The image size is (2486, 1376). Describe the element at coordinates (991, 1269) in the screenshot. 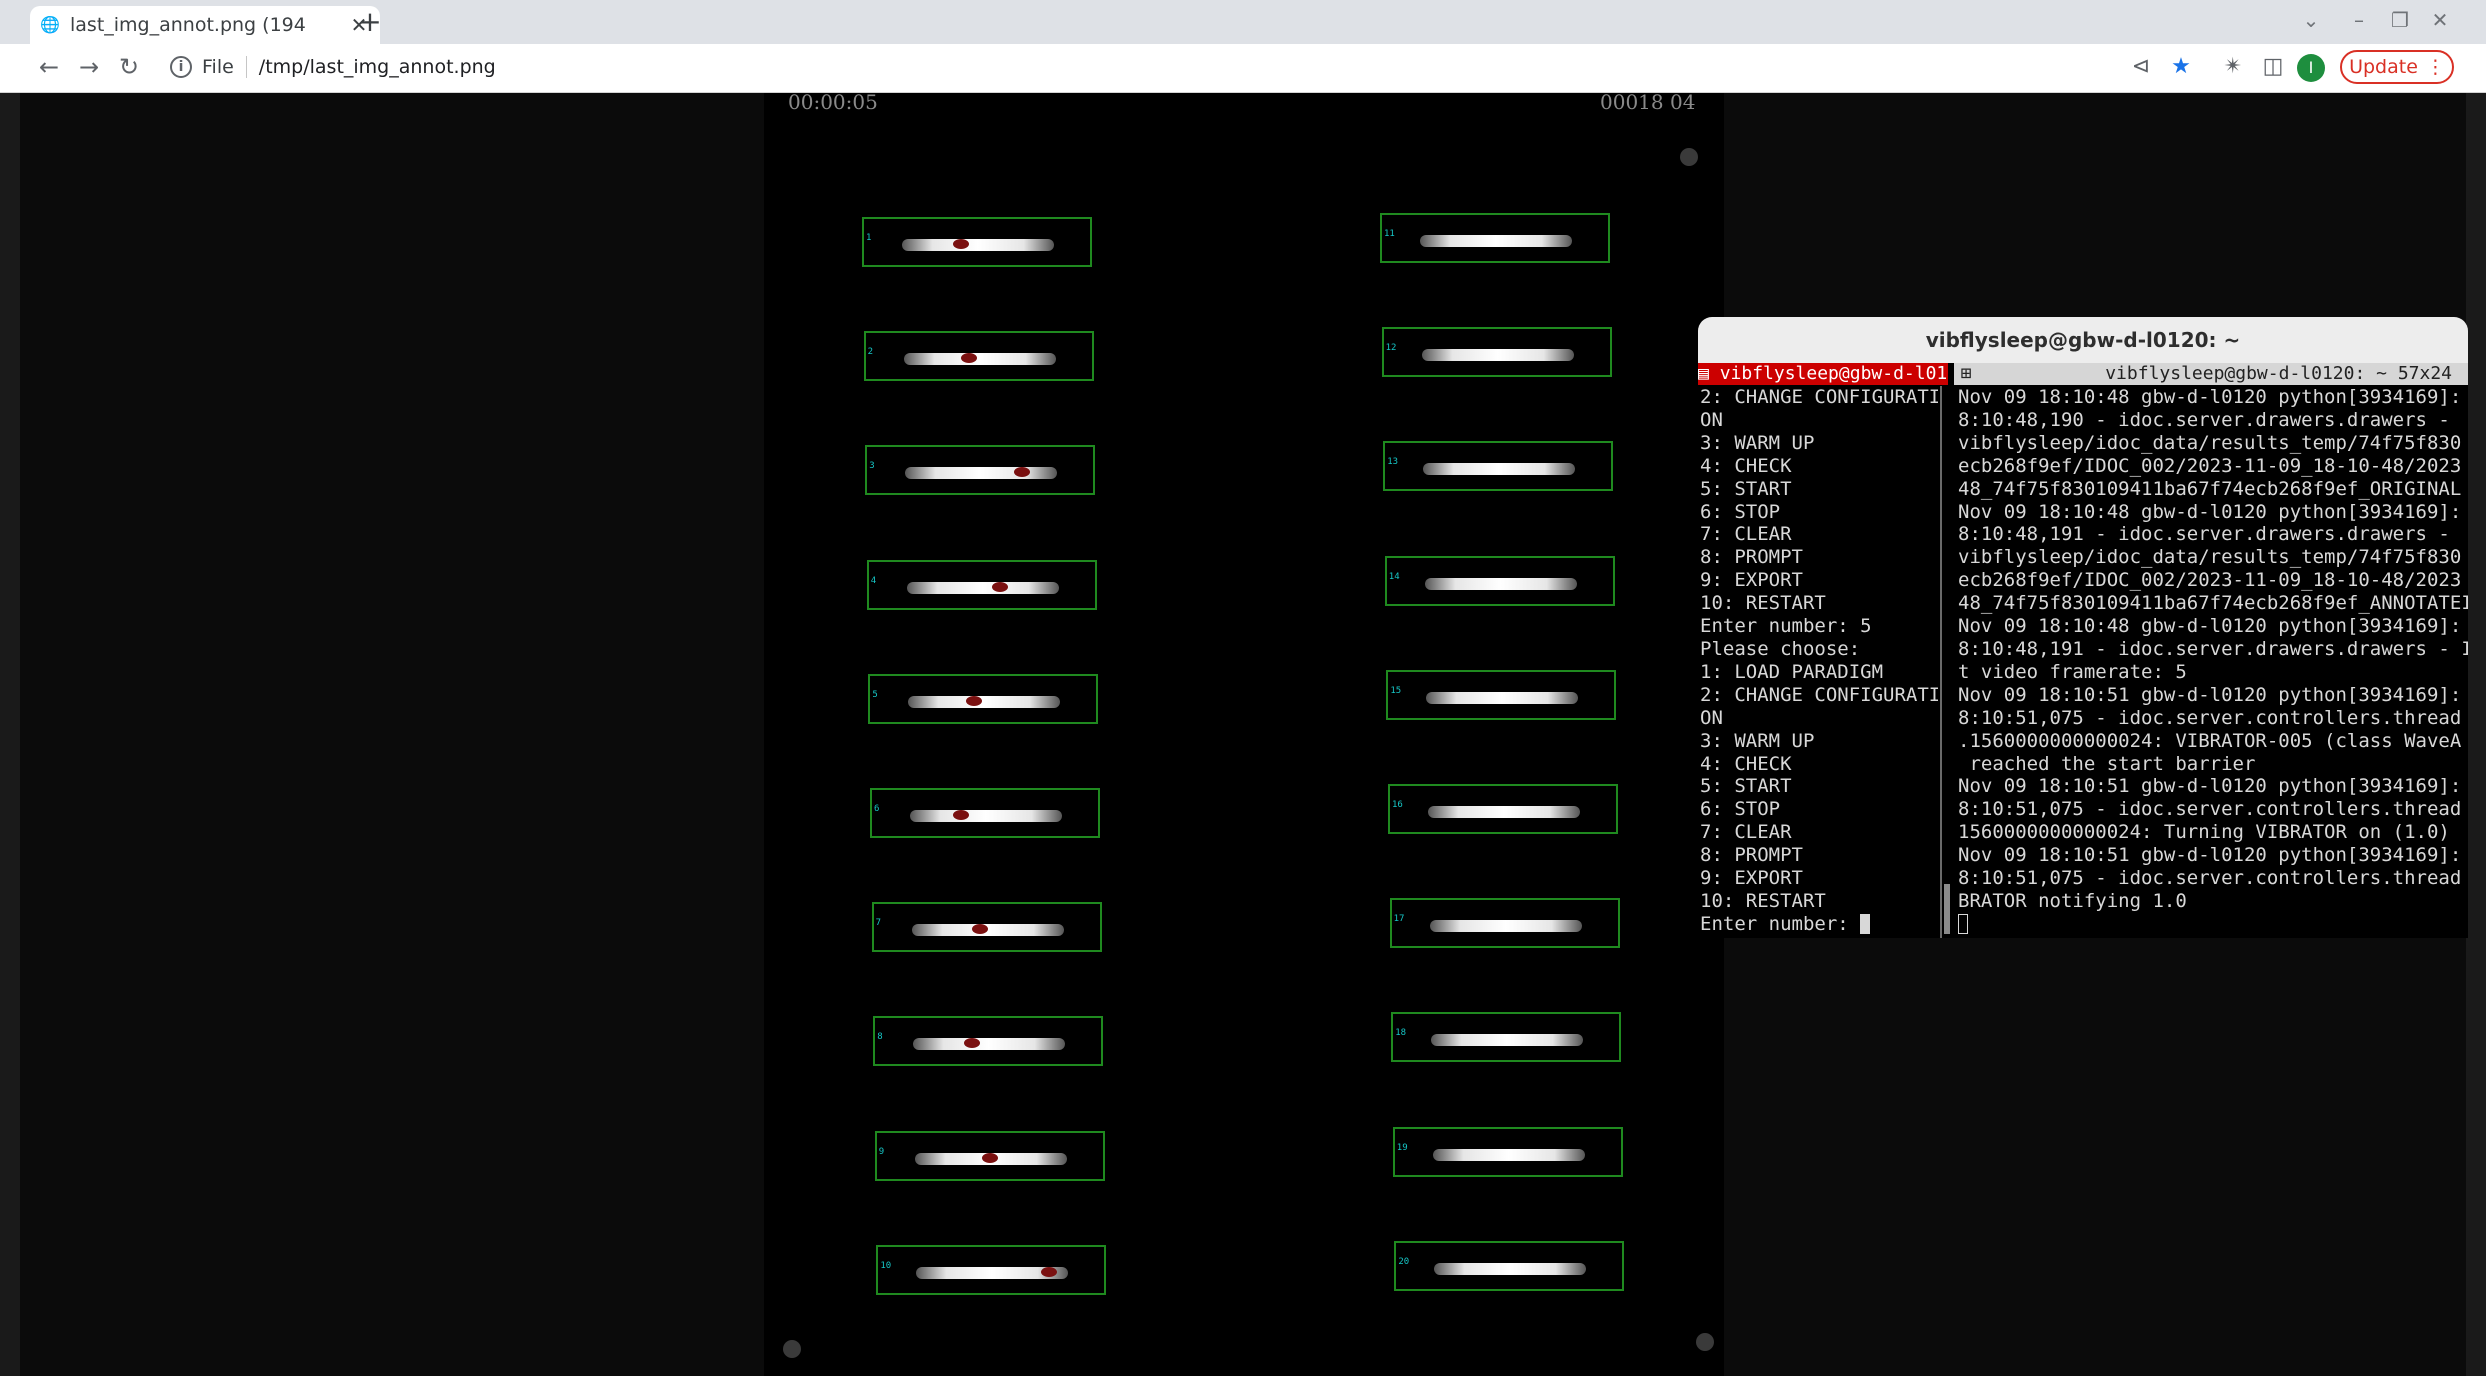

I see `left-well: 10` at that location.